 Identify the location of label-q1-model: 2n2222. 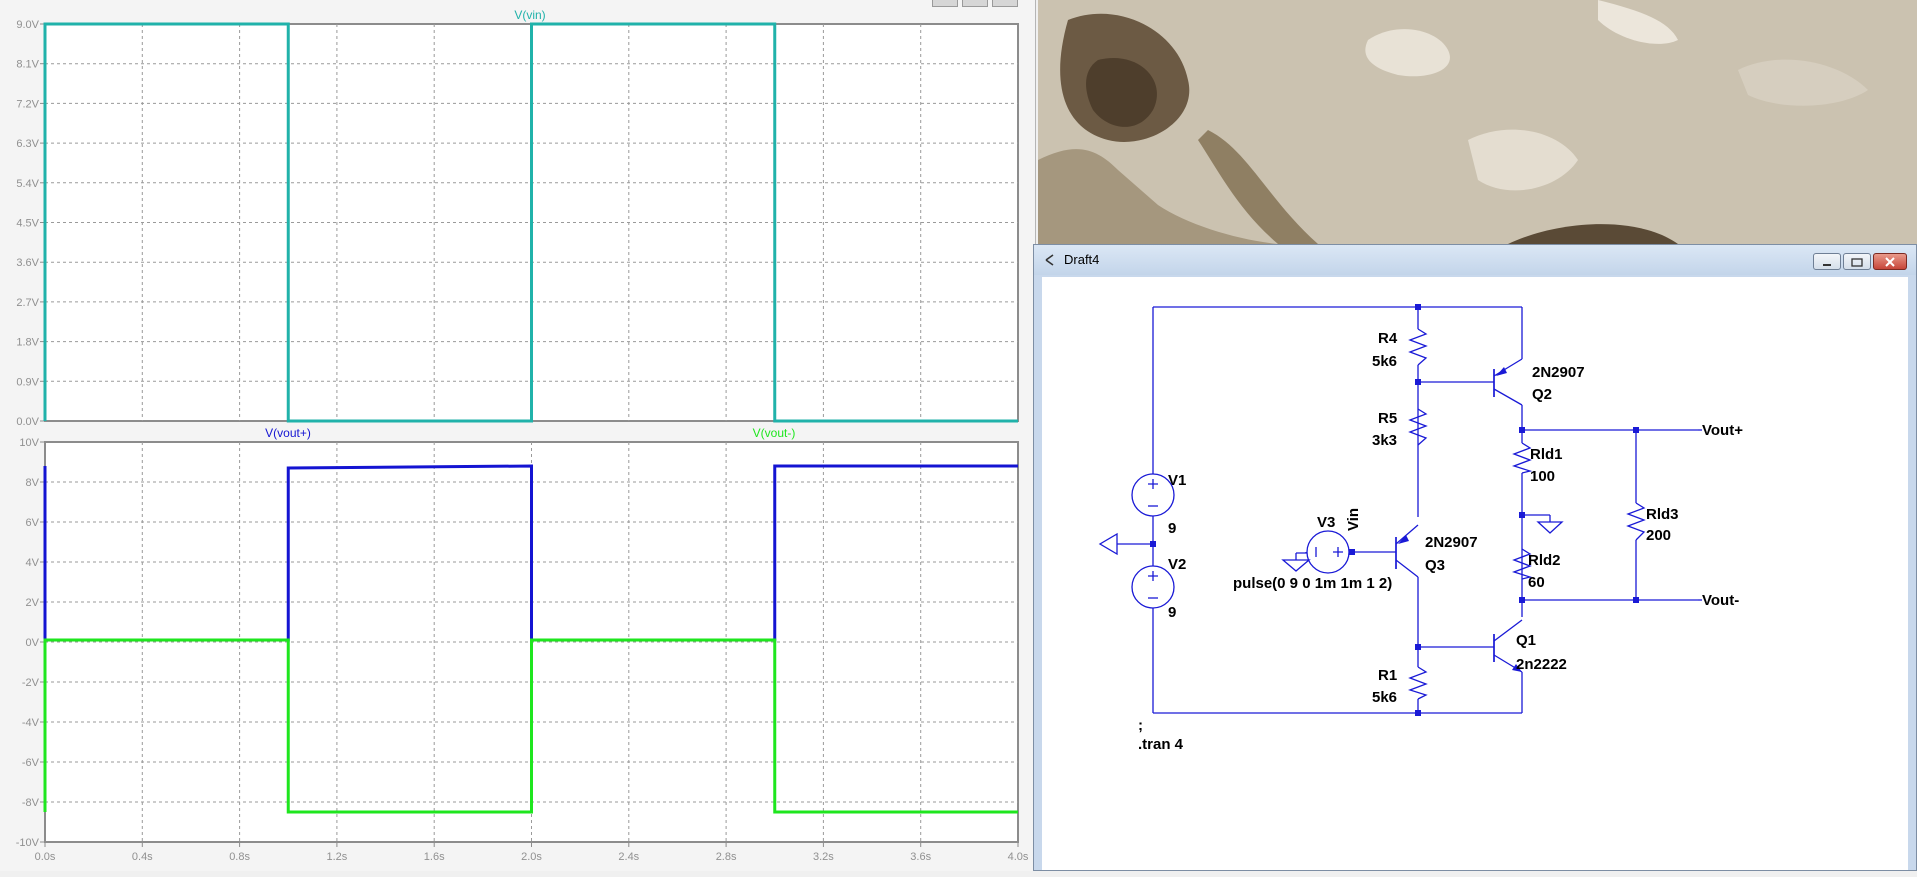
(1541, 664).